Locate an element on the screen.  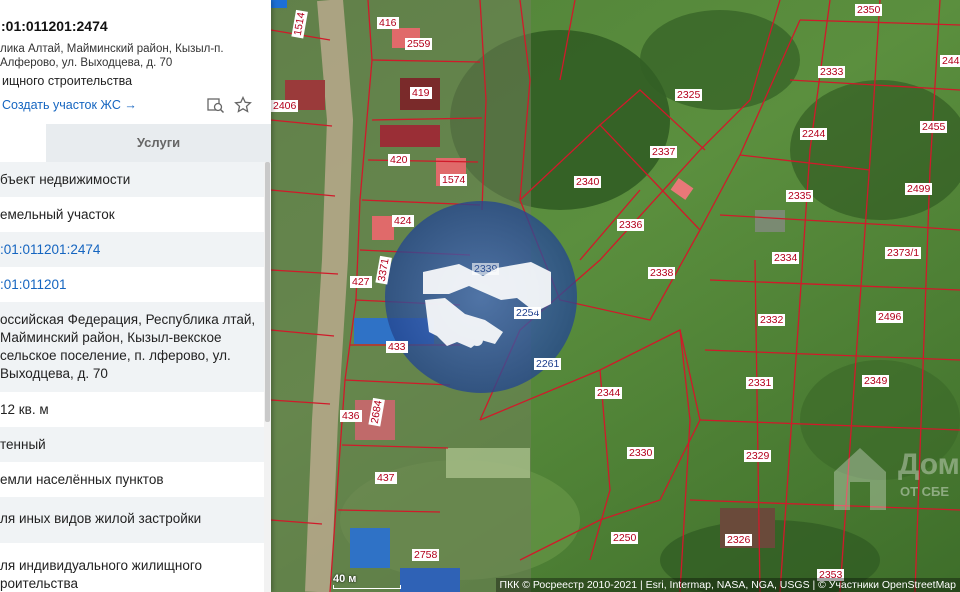
list-item: :01:011201 is located at coordinates (132, 284).